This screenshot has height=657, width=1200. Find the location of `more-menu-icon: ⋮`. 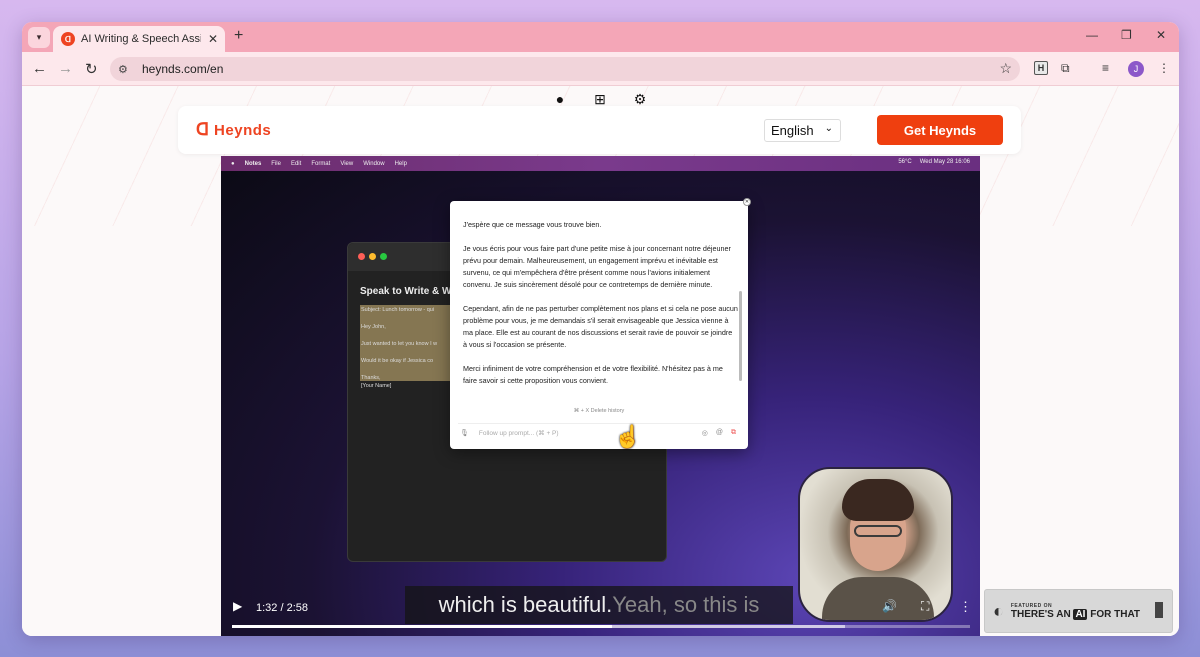

more-menu-icon: ⋮ is located at coordinates (1164, 68).